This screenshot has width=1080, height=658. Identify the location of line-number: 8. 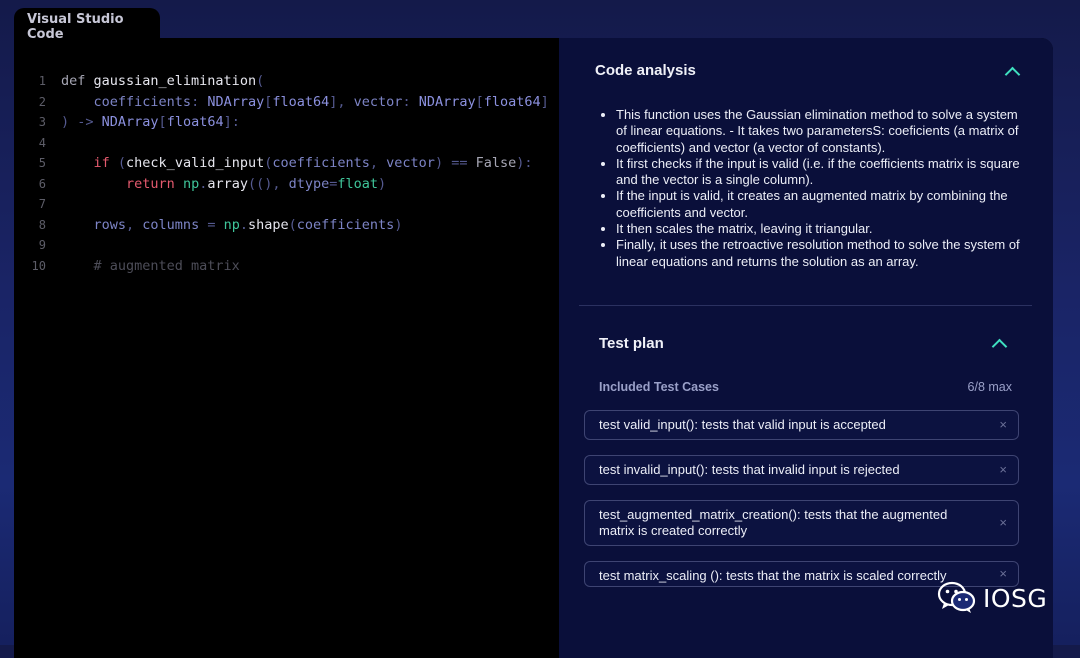
(42, 224).